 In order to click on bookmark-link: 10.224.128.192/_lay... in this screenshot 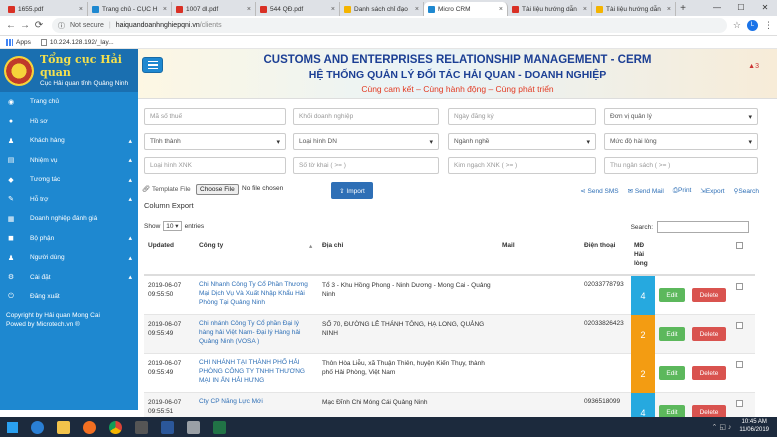, I will do `click(77, 42)`.